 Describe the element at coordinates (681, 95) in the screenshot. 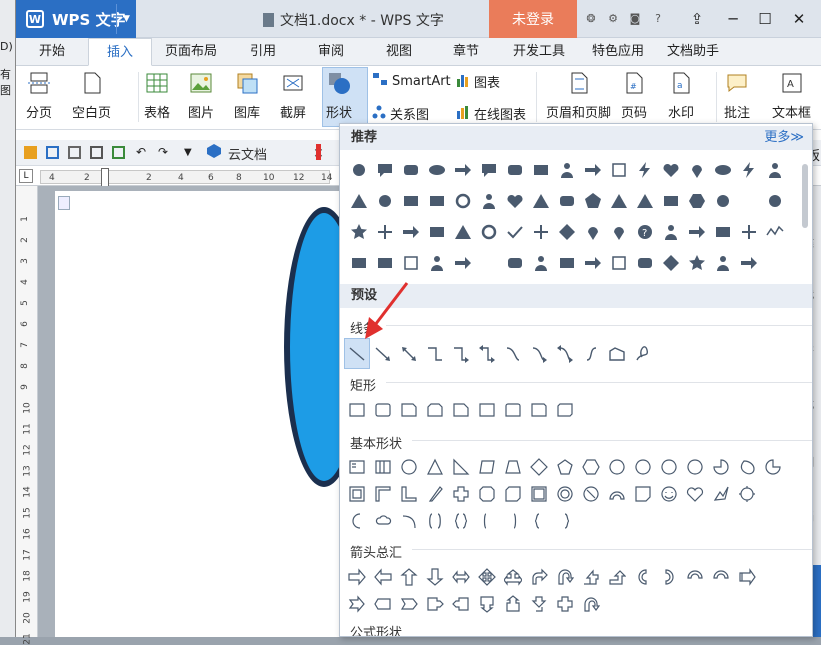

I see `watermark-button: a 水印` at that location.